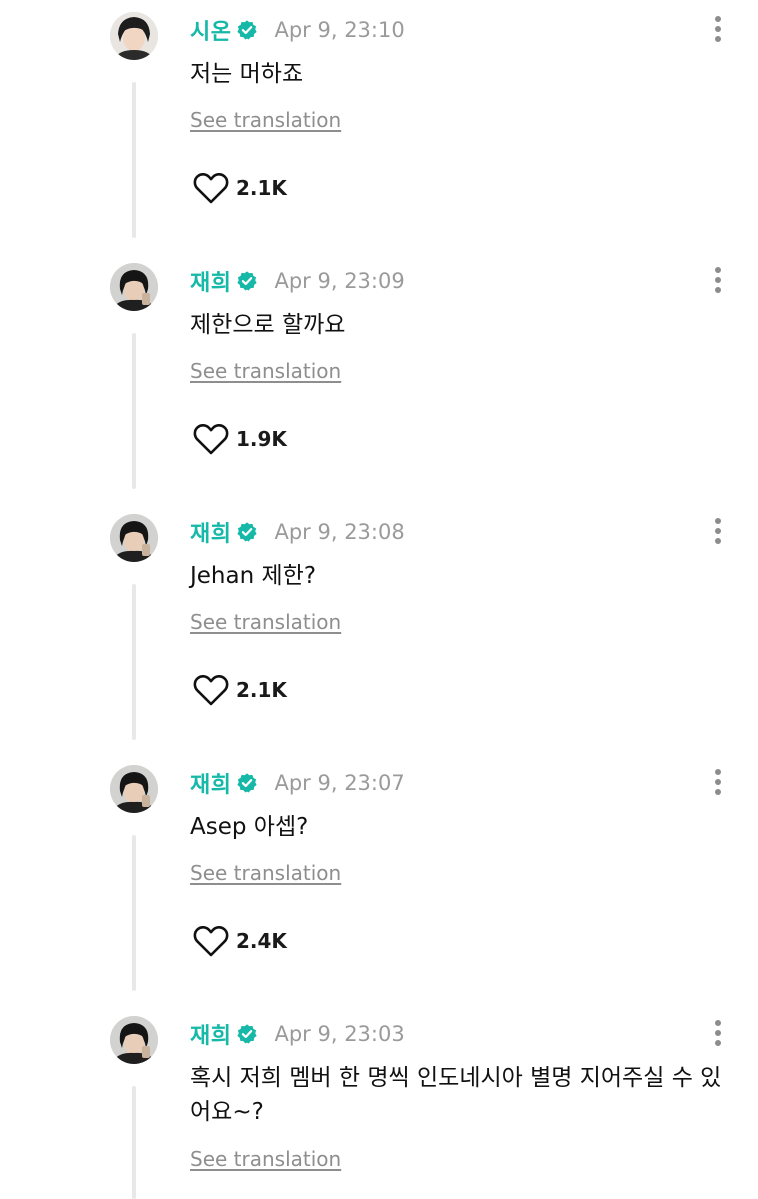  What do you see at coordinates (339, 281) in the screenshot?
I see `timestamp: Apr 9, 23:09` at bounding box center [339, 281].